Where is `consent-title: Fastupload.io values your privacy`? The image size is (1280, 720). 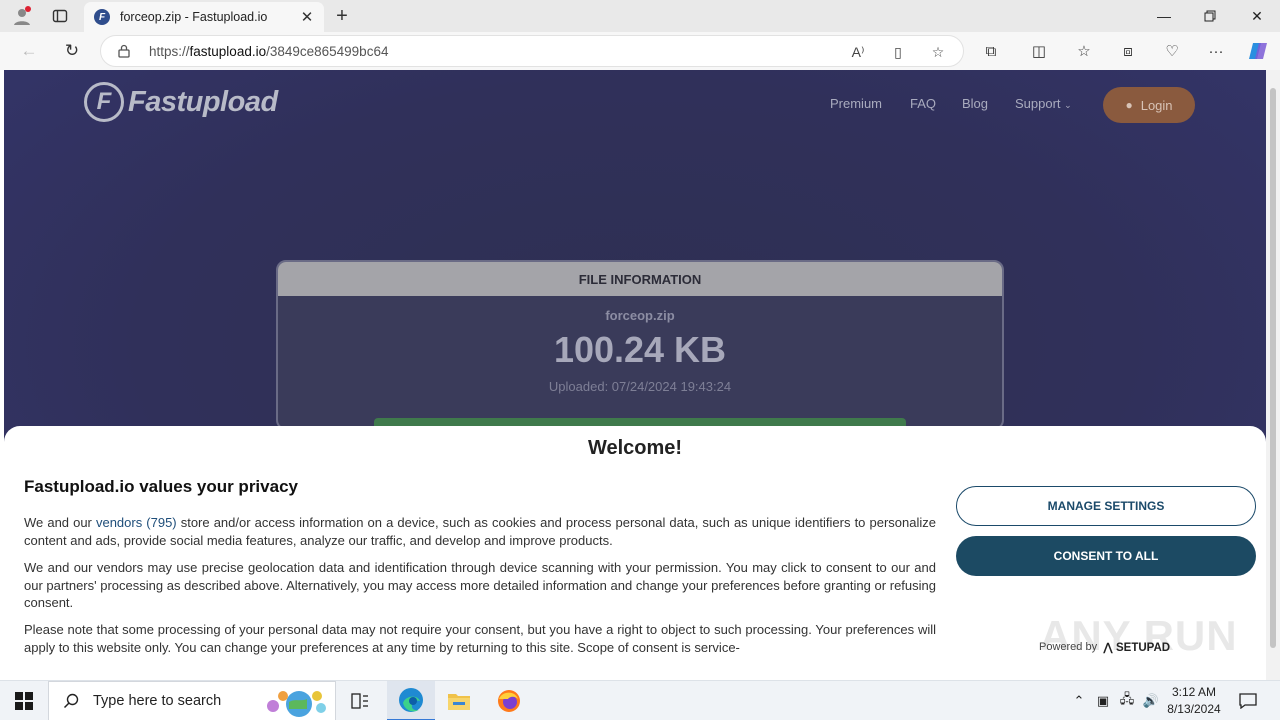
consent-title: Fastupload.io values your privacy is located at coordinates (161, 486).